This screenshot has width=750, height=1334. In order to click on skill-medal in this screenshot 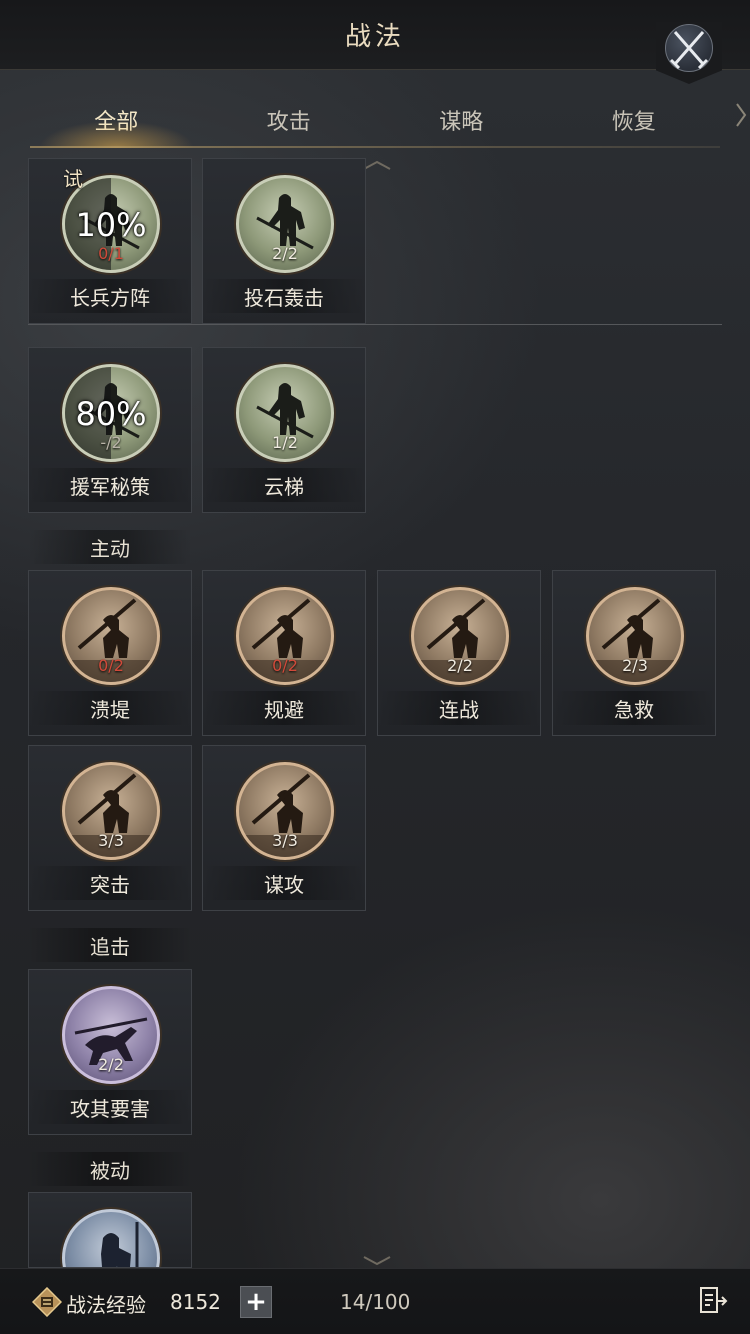, I will do `click(111, 1238)`.